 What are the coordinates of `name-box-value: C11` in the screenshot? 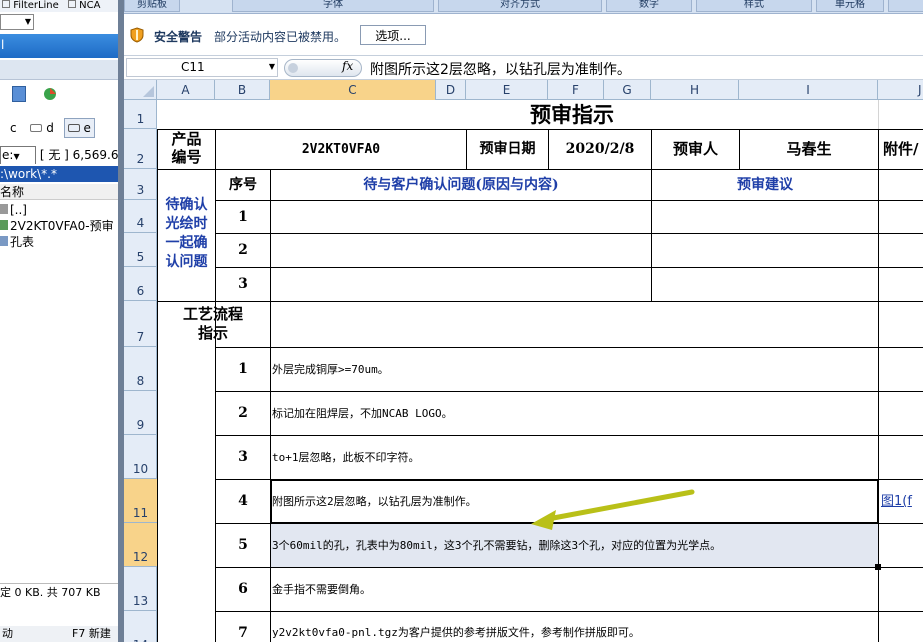 It's located at (193, 67).